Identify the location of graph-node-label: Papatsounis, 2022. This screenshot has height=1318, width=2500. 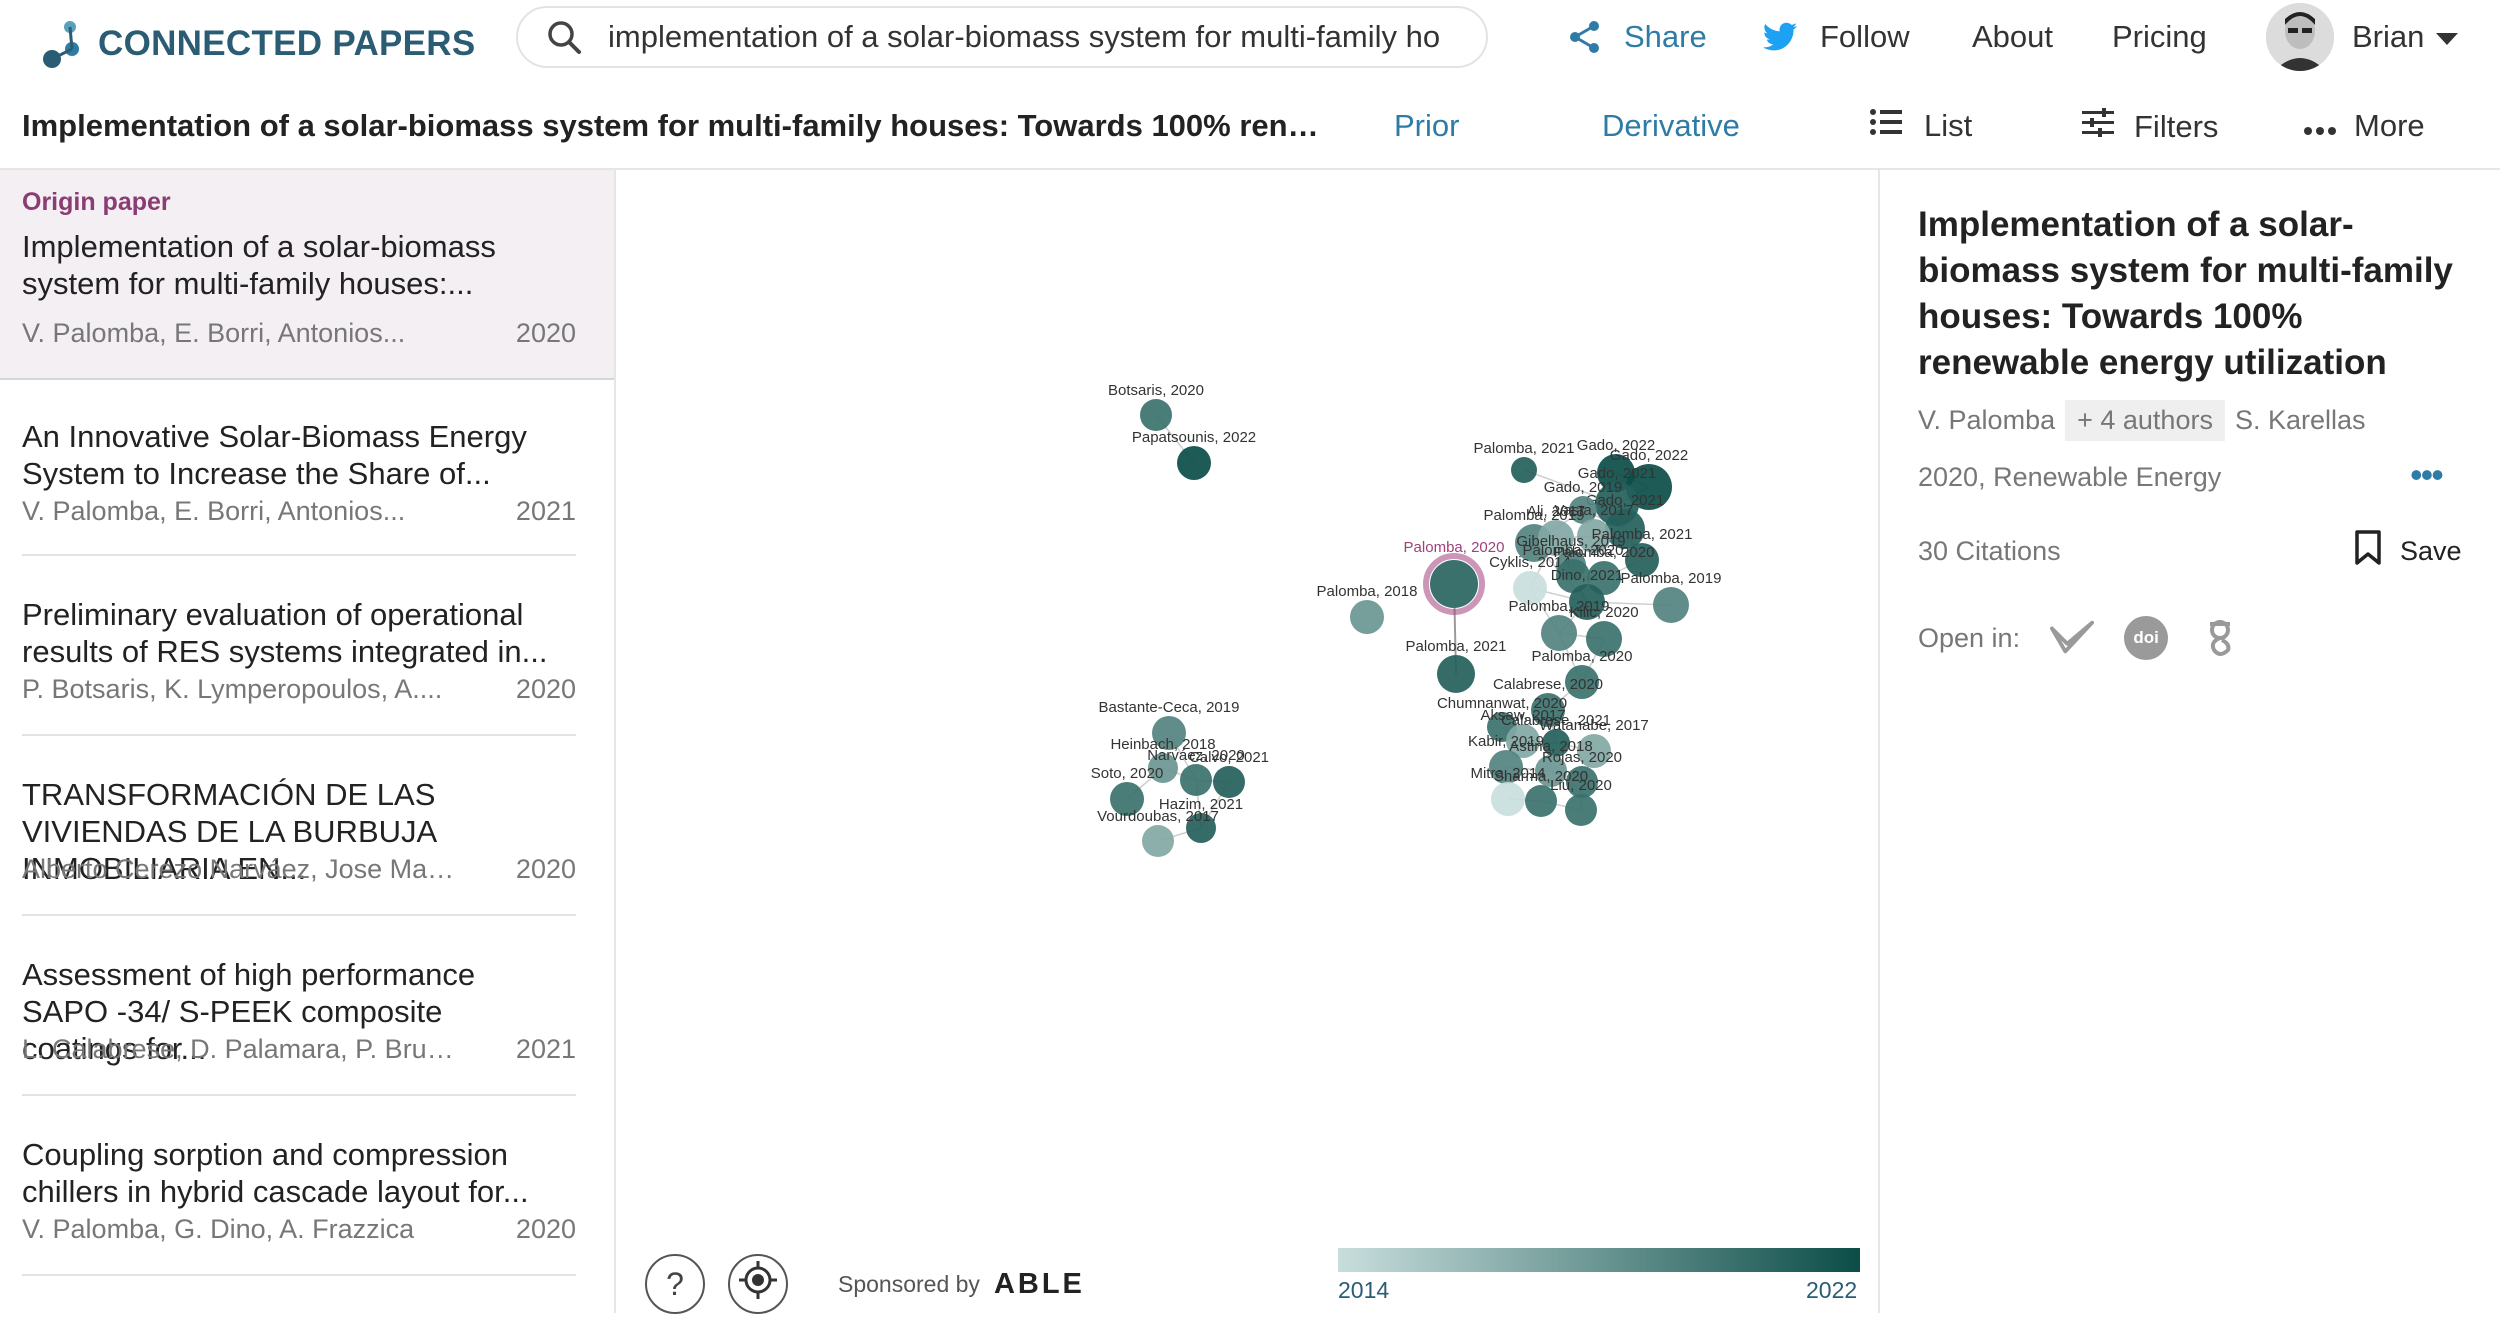
(1194, 437).